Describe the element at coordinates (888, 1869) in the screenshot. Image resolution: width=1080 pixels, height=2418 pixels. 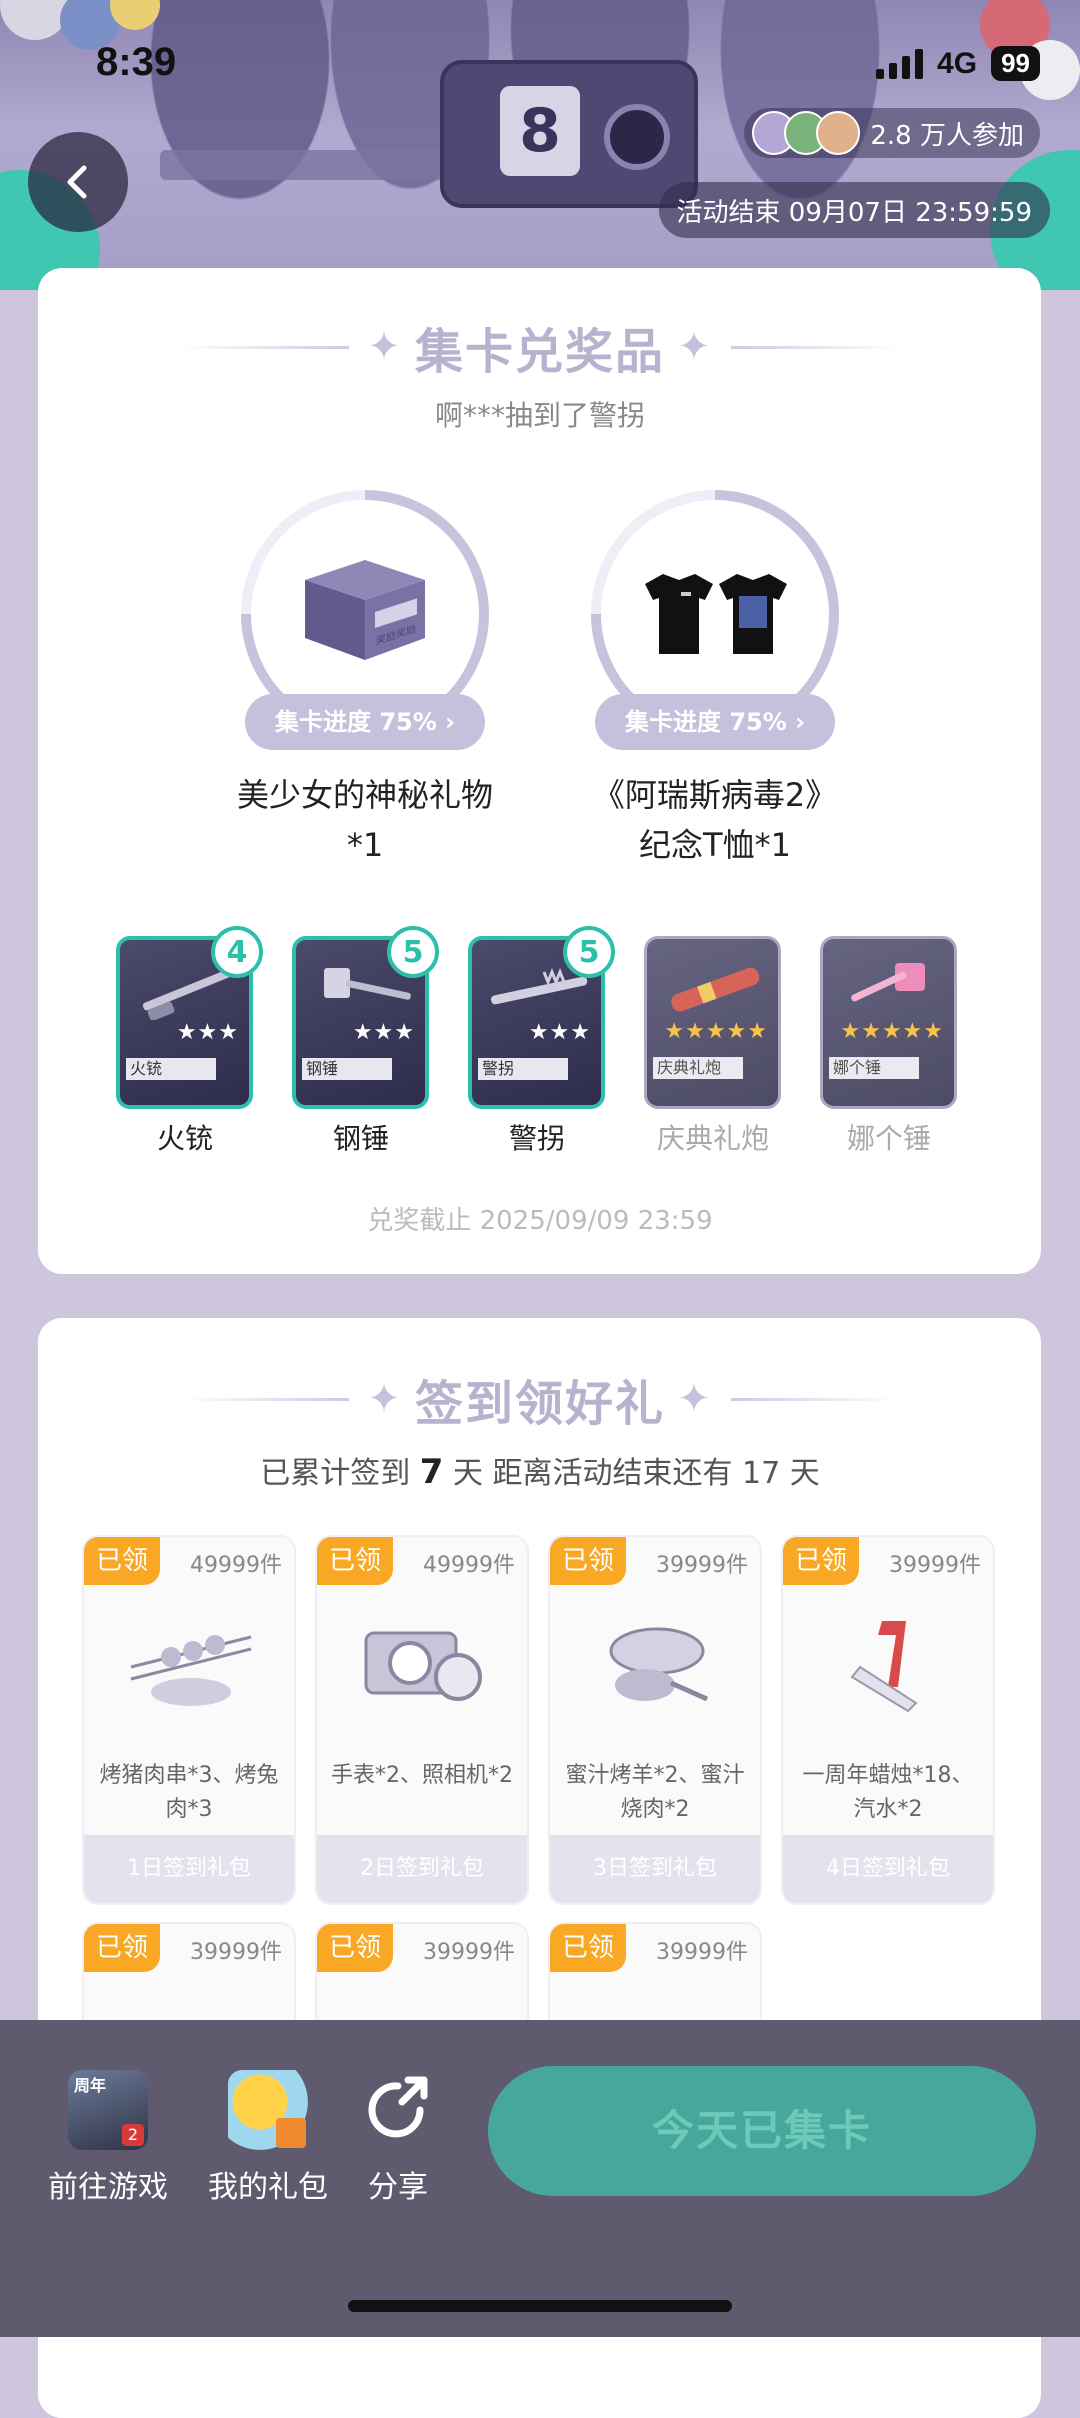
I see `gift-day-label: 4日签到礼包` at that location.